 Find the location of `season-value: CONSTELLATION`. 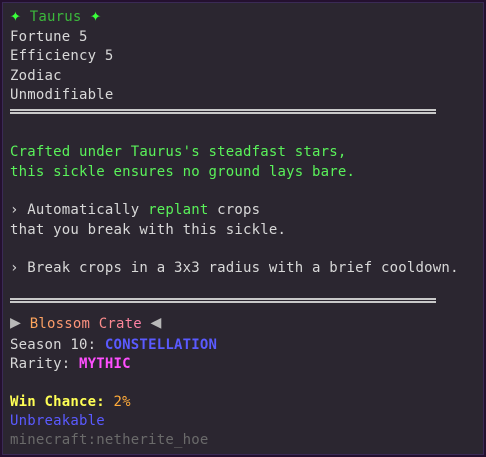

season-value: CONSTELLATION is located at coordinates (161, 345).